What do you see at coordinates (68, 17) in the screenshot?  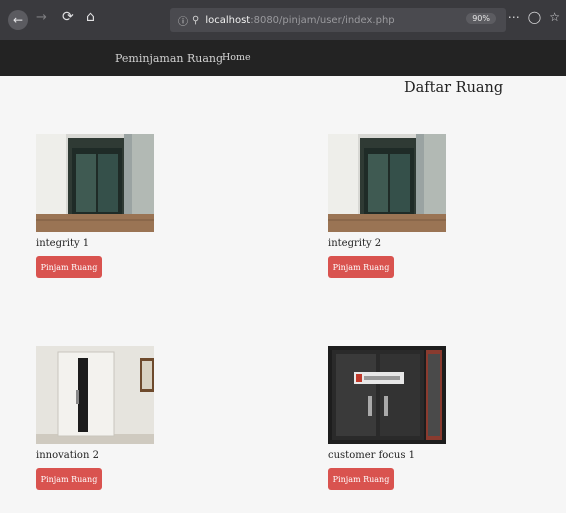 I see `reload-icon: ⟳` at bounding box center [68, 17].